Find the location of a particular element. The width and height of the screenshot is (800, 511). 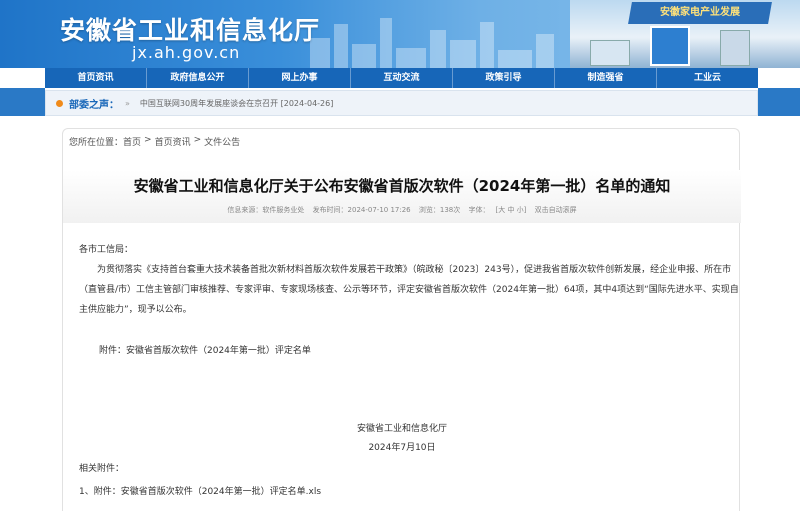

meta-source: 信息来源：软件服务业处 is located at coordinates (266, 210).